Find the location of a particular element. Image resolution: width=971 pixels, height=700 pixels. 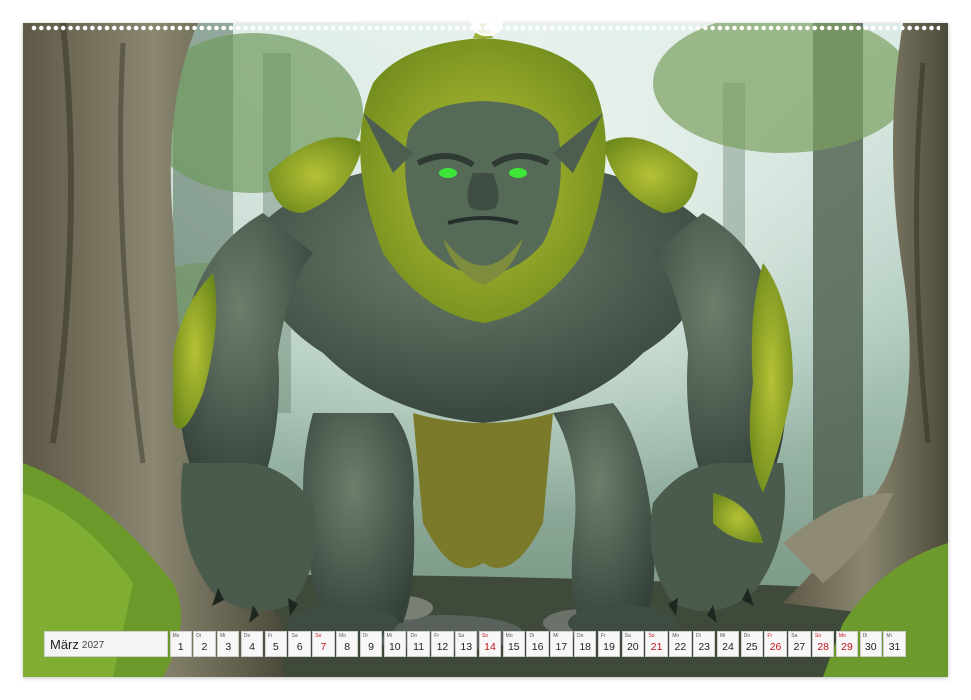

day-number: 24 is located at coordinates (728, 647).